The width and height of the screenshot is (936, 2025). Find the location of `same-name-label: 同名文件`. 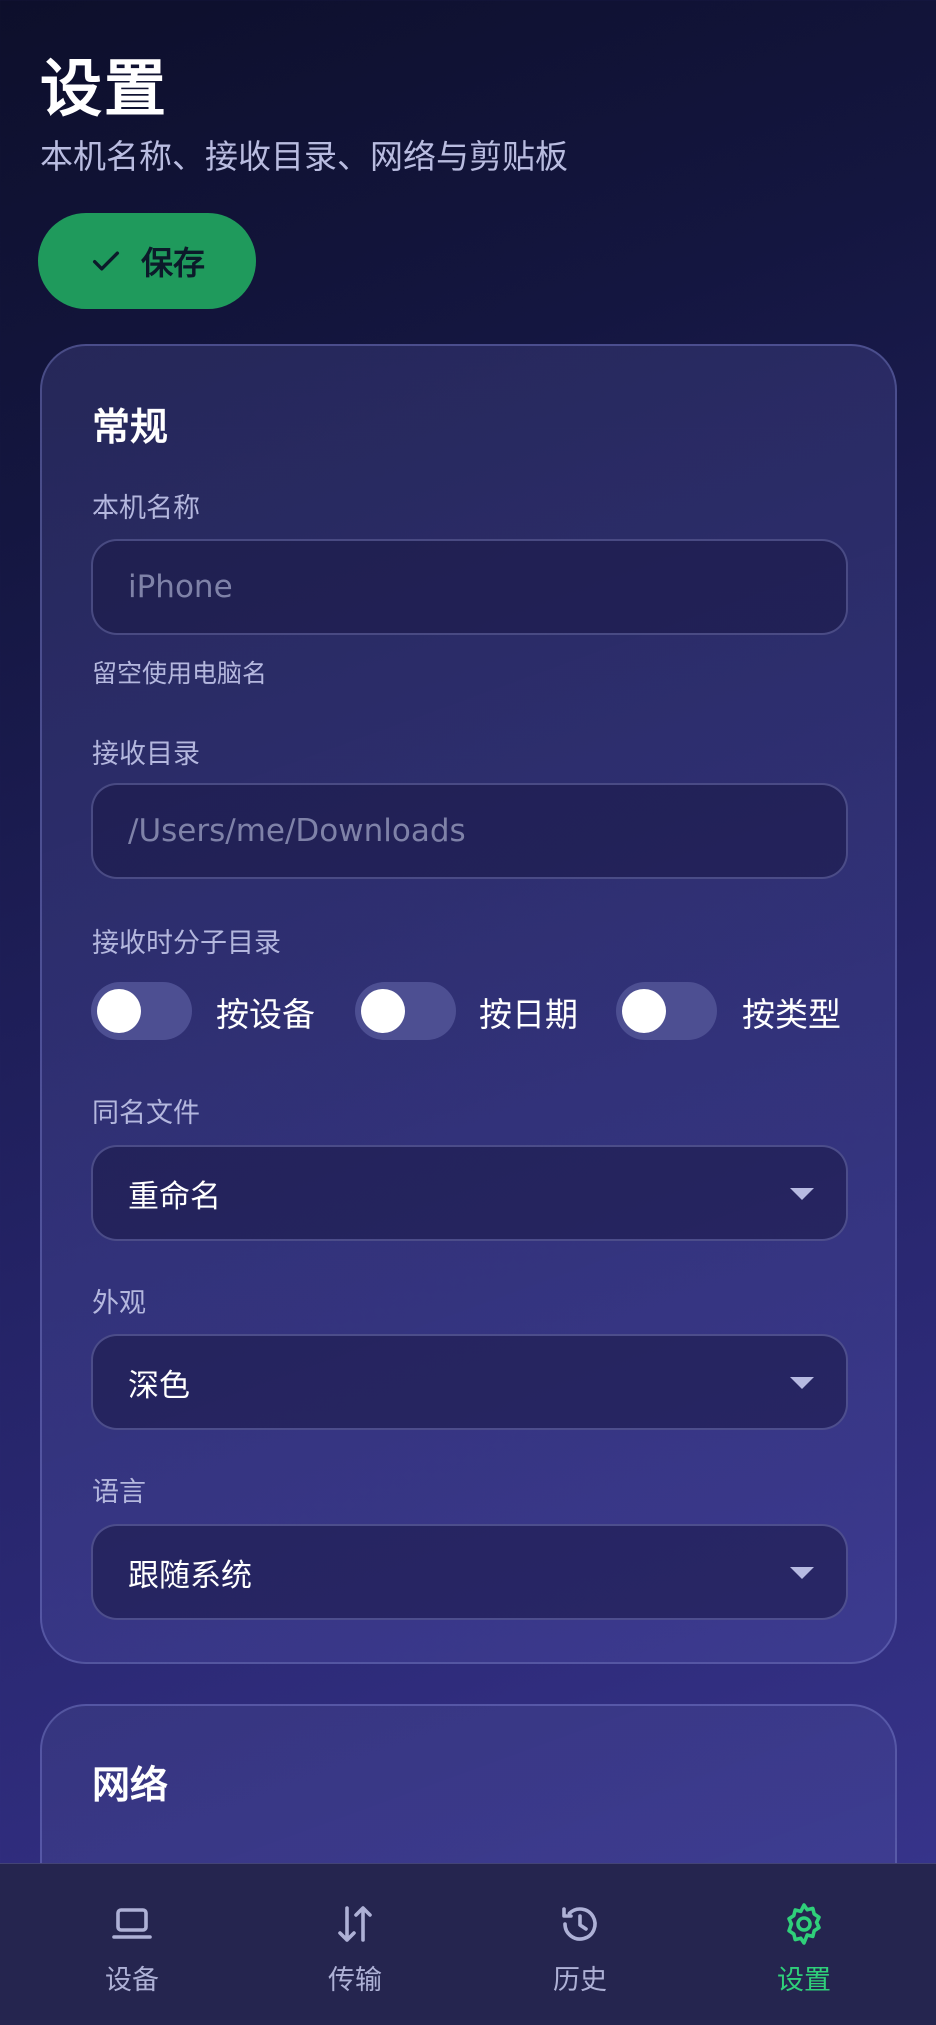

same-name-label: 同名文件 is located at coordinates (146, 1113).